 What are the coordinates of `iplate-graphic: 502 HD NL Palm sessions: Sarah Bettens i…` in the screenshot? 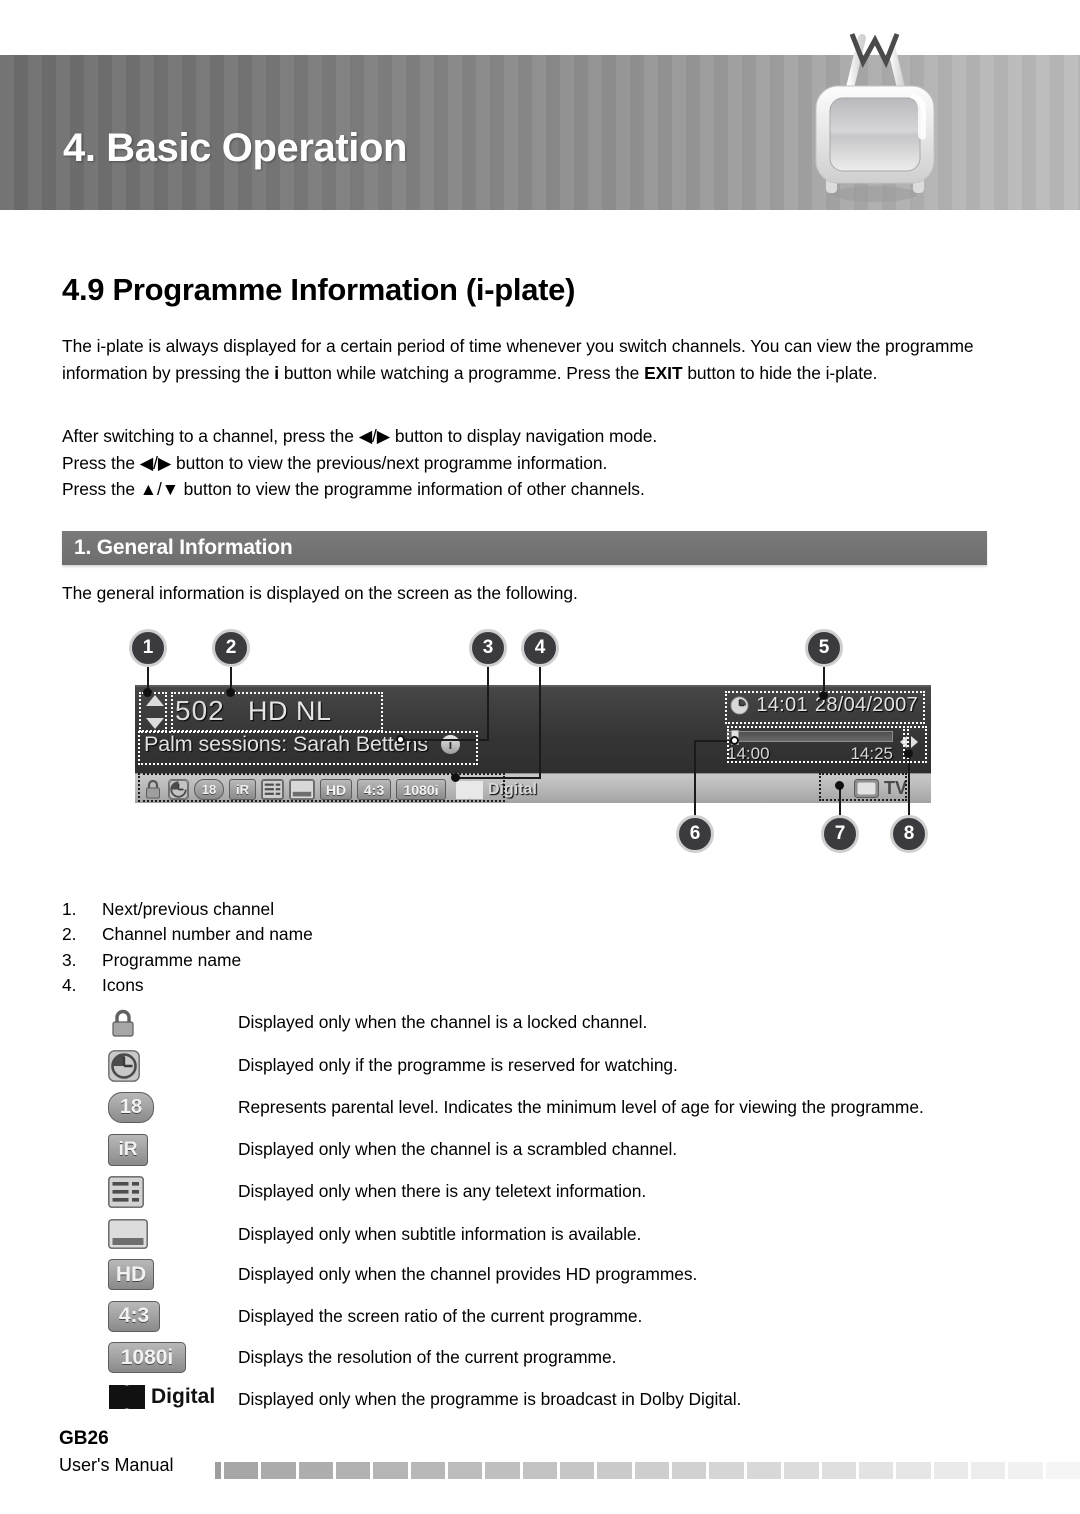 It's located at (533, 744).